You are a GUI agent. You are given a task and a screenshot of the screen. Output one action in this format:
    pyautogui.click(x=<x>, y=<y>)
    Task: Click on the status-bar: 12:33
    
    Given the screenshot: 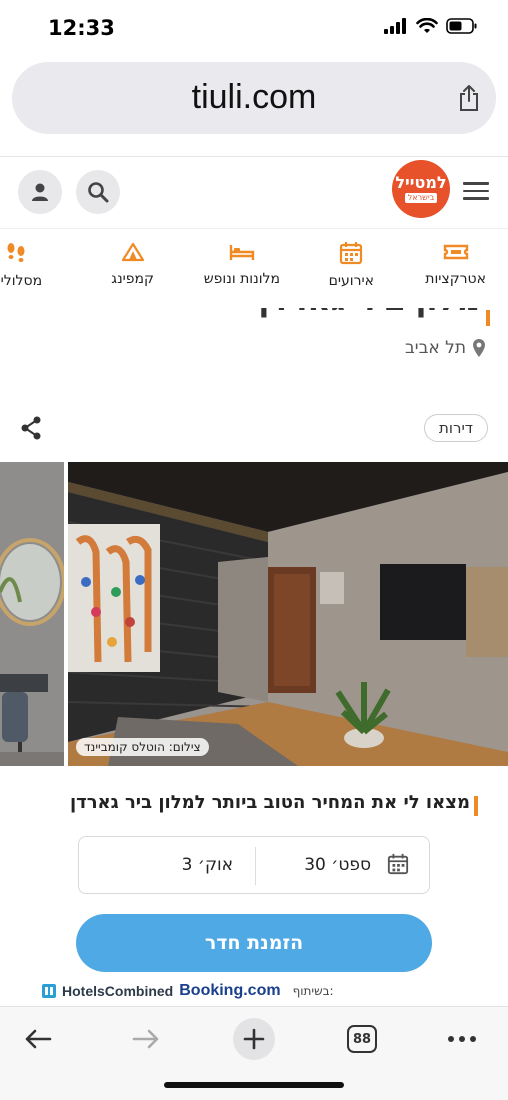 What is the action you would take?
    pyautogui.click(x=254, y=29)
    